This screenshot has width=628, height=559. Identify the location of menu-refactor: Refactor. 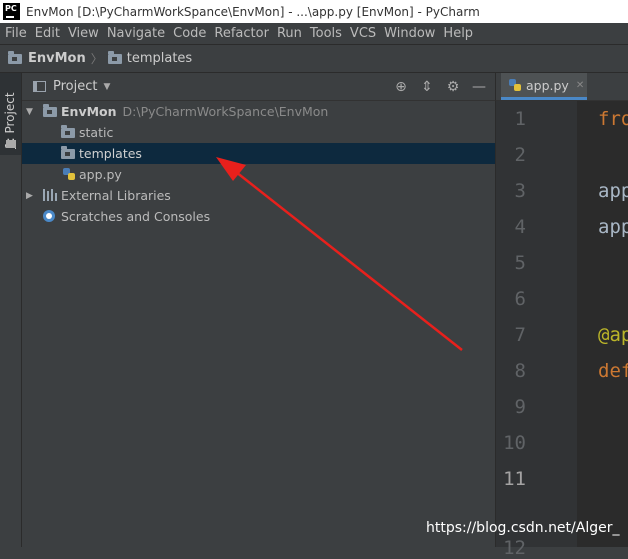
(241, 33).